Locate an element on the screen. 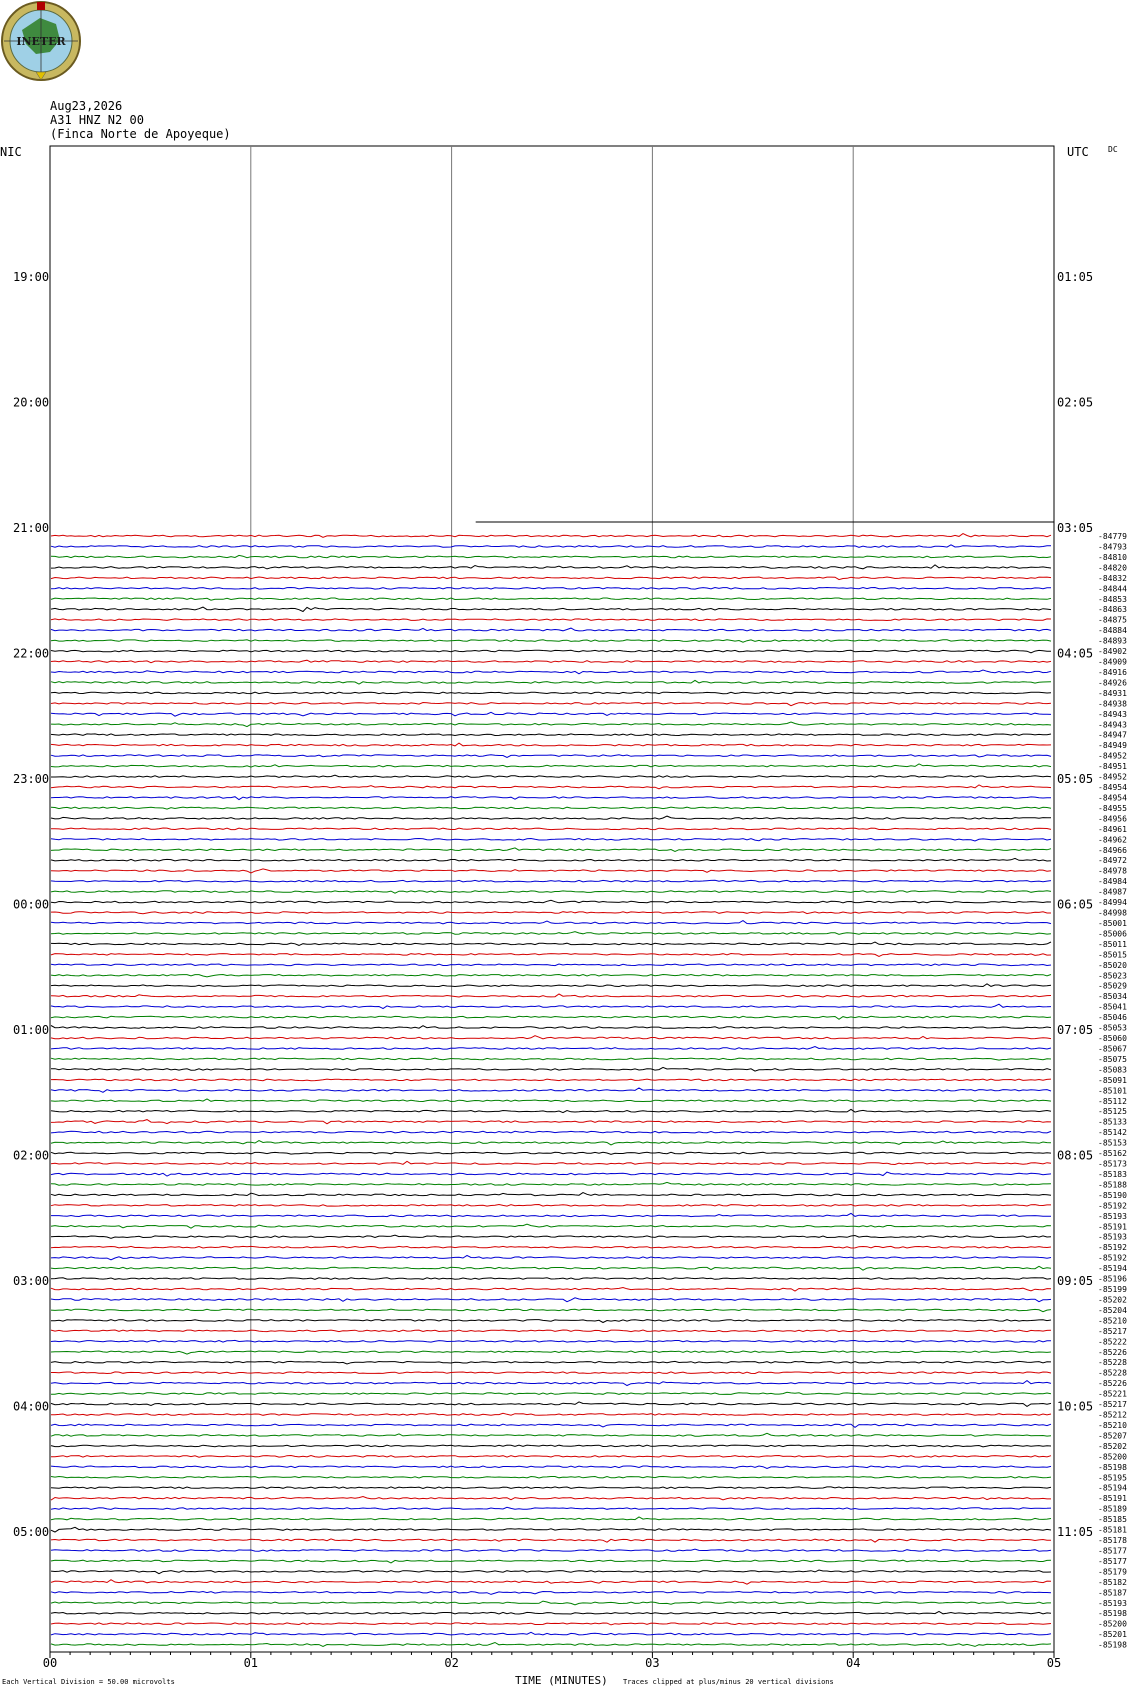 The width and height of the screenshot is (1130, 1689). trace-value-label: -84949 is located at coordinates (1112, 745).